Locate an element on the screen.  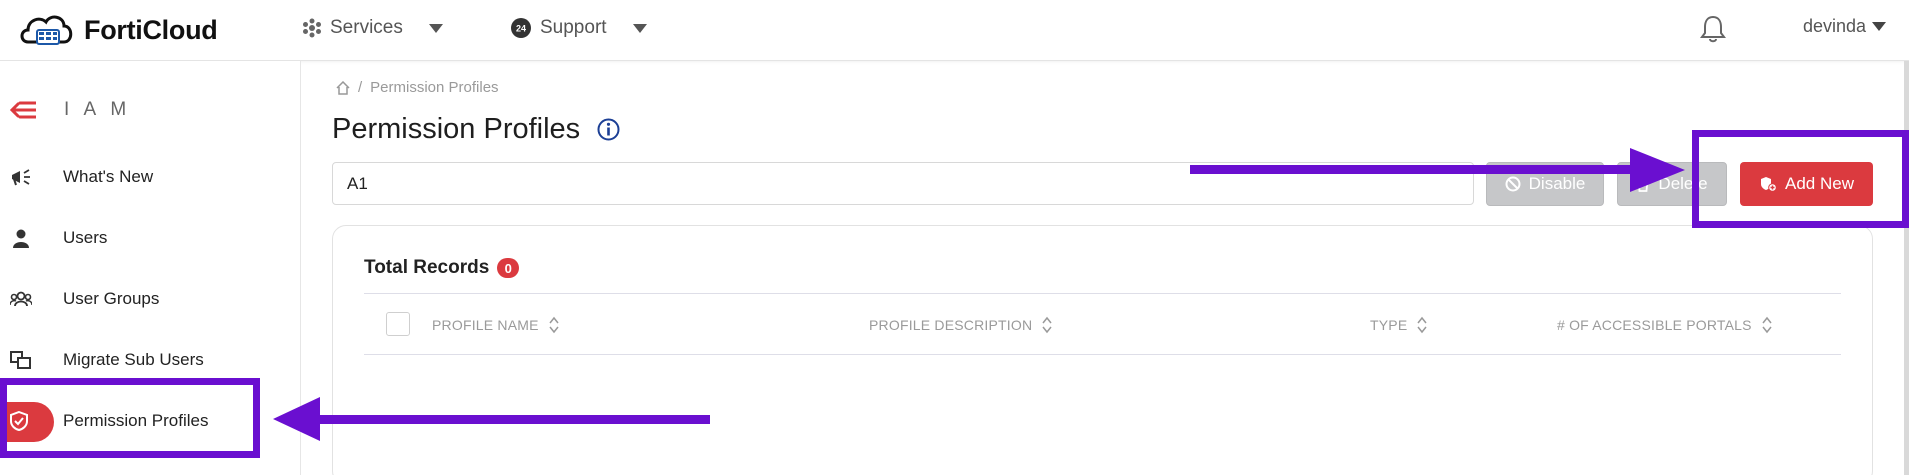
column-header-type: TYPE is located at coordinates (1399, 325).